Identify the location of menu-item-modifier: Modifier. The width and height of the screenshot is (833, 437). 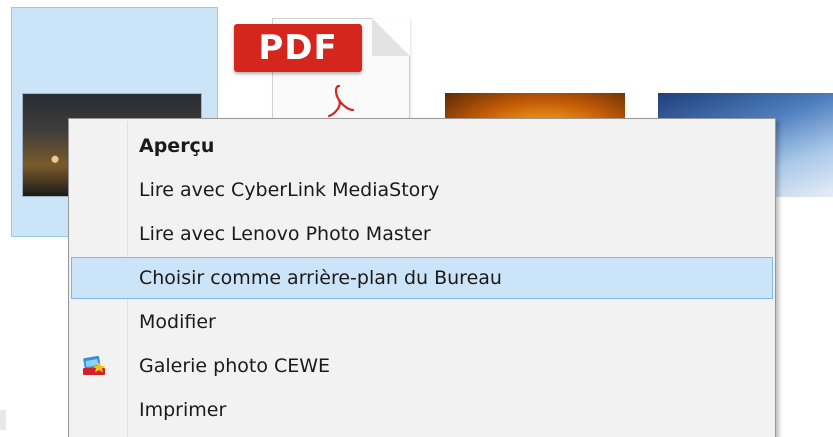
(422, 322).